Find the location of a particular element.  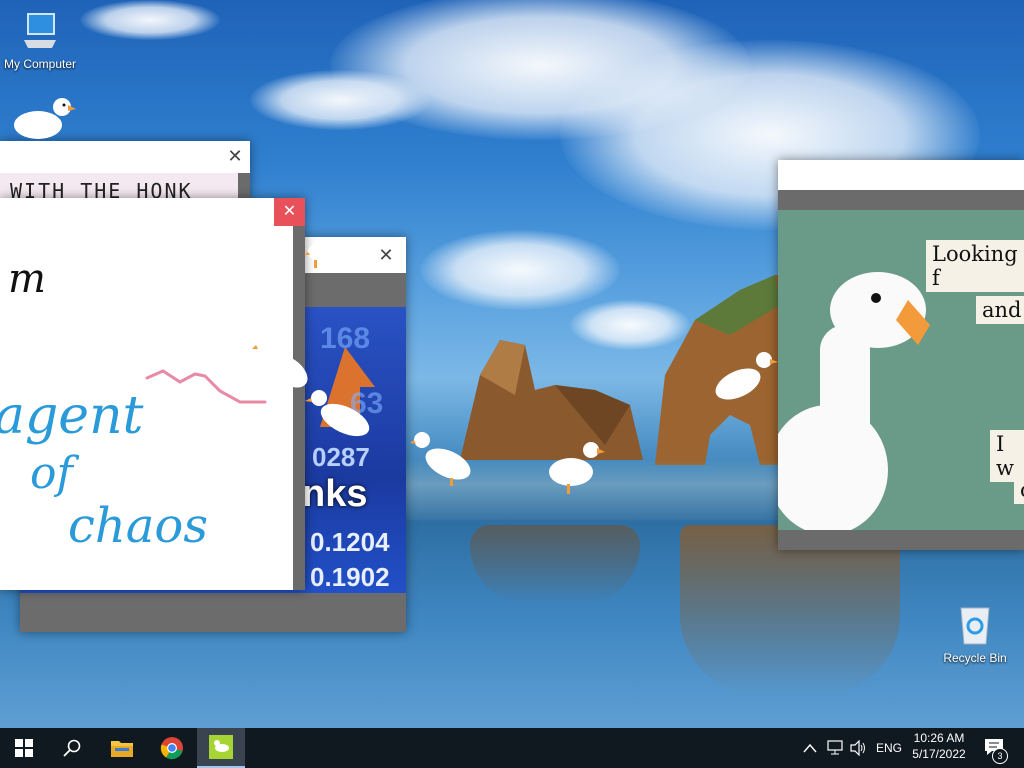

stock-number: 0.1902 is located at coordinates (350, 577).